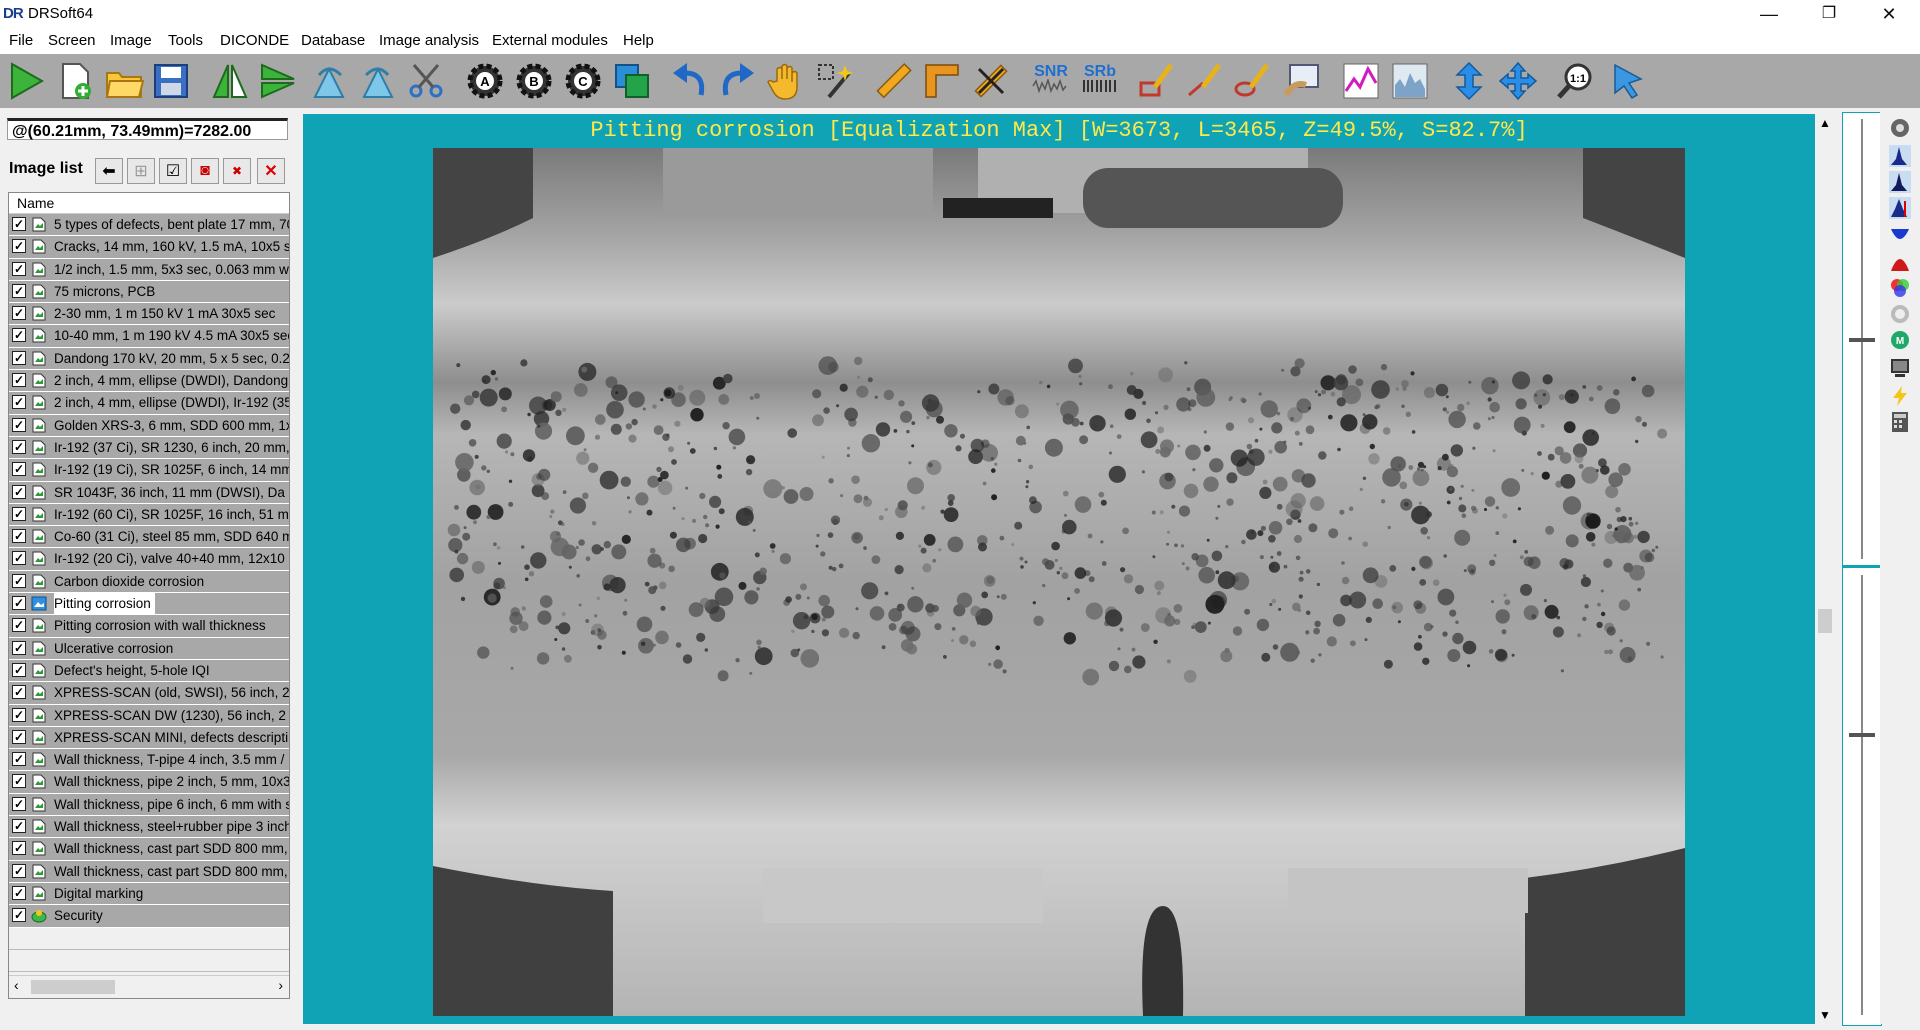 The width and height of the screenshot is (1920, 1030). I want to click on scroll-right-icon: ›, so click(280, 985).